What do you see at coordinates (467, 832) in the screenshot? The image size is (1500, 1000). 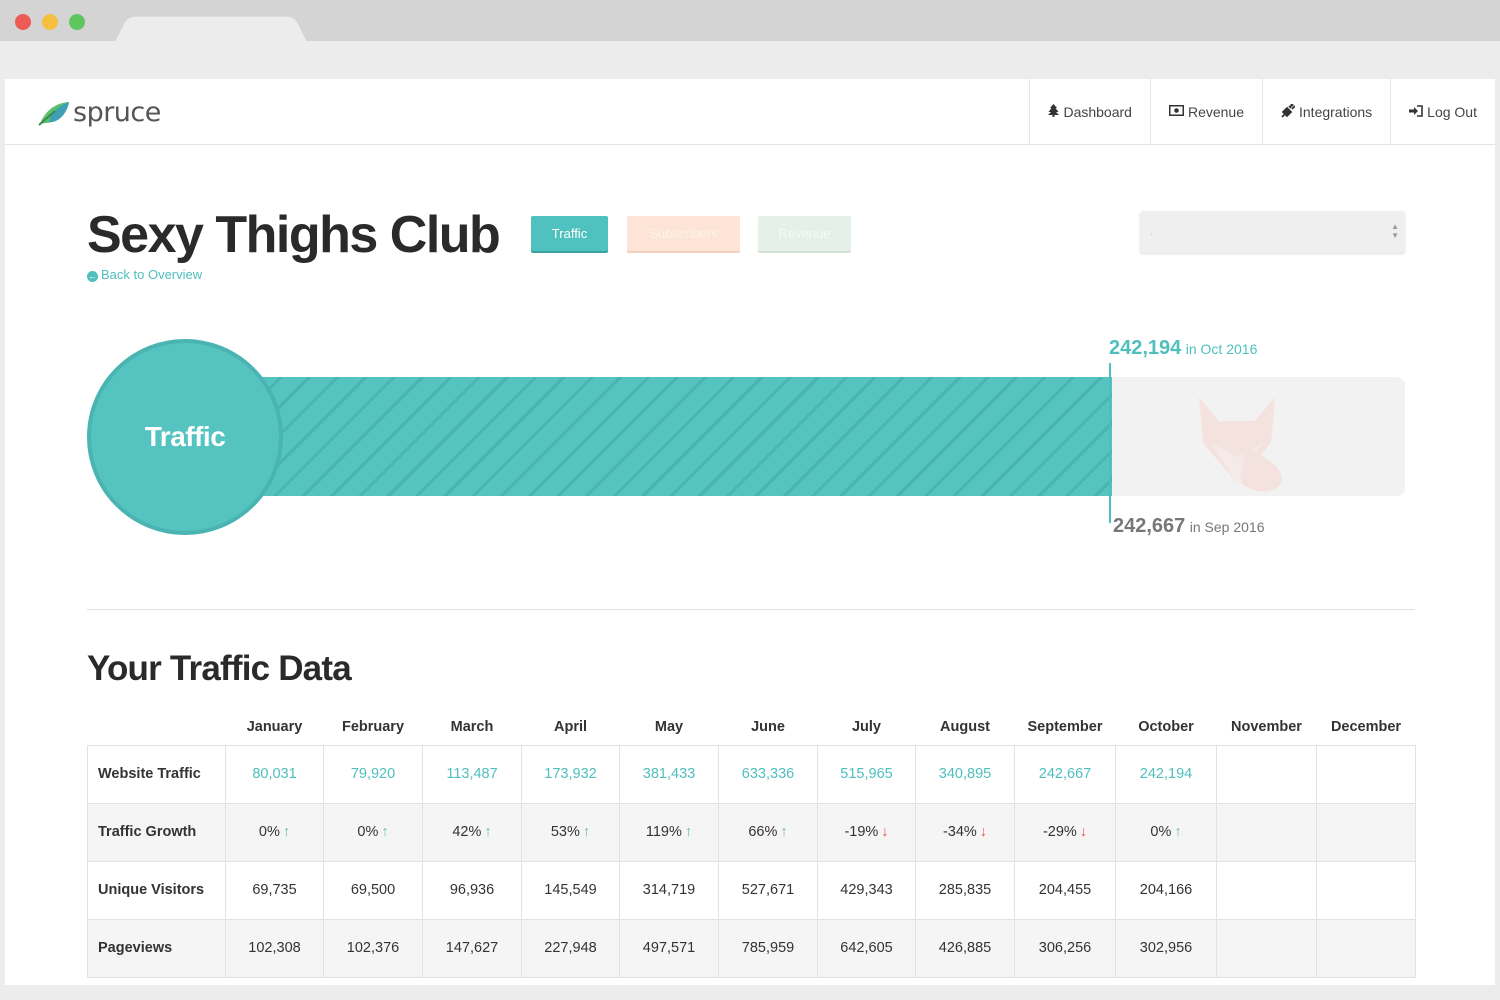 I see `cell-value: 42%` at bounding box center [467, 832].